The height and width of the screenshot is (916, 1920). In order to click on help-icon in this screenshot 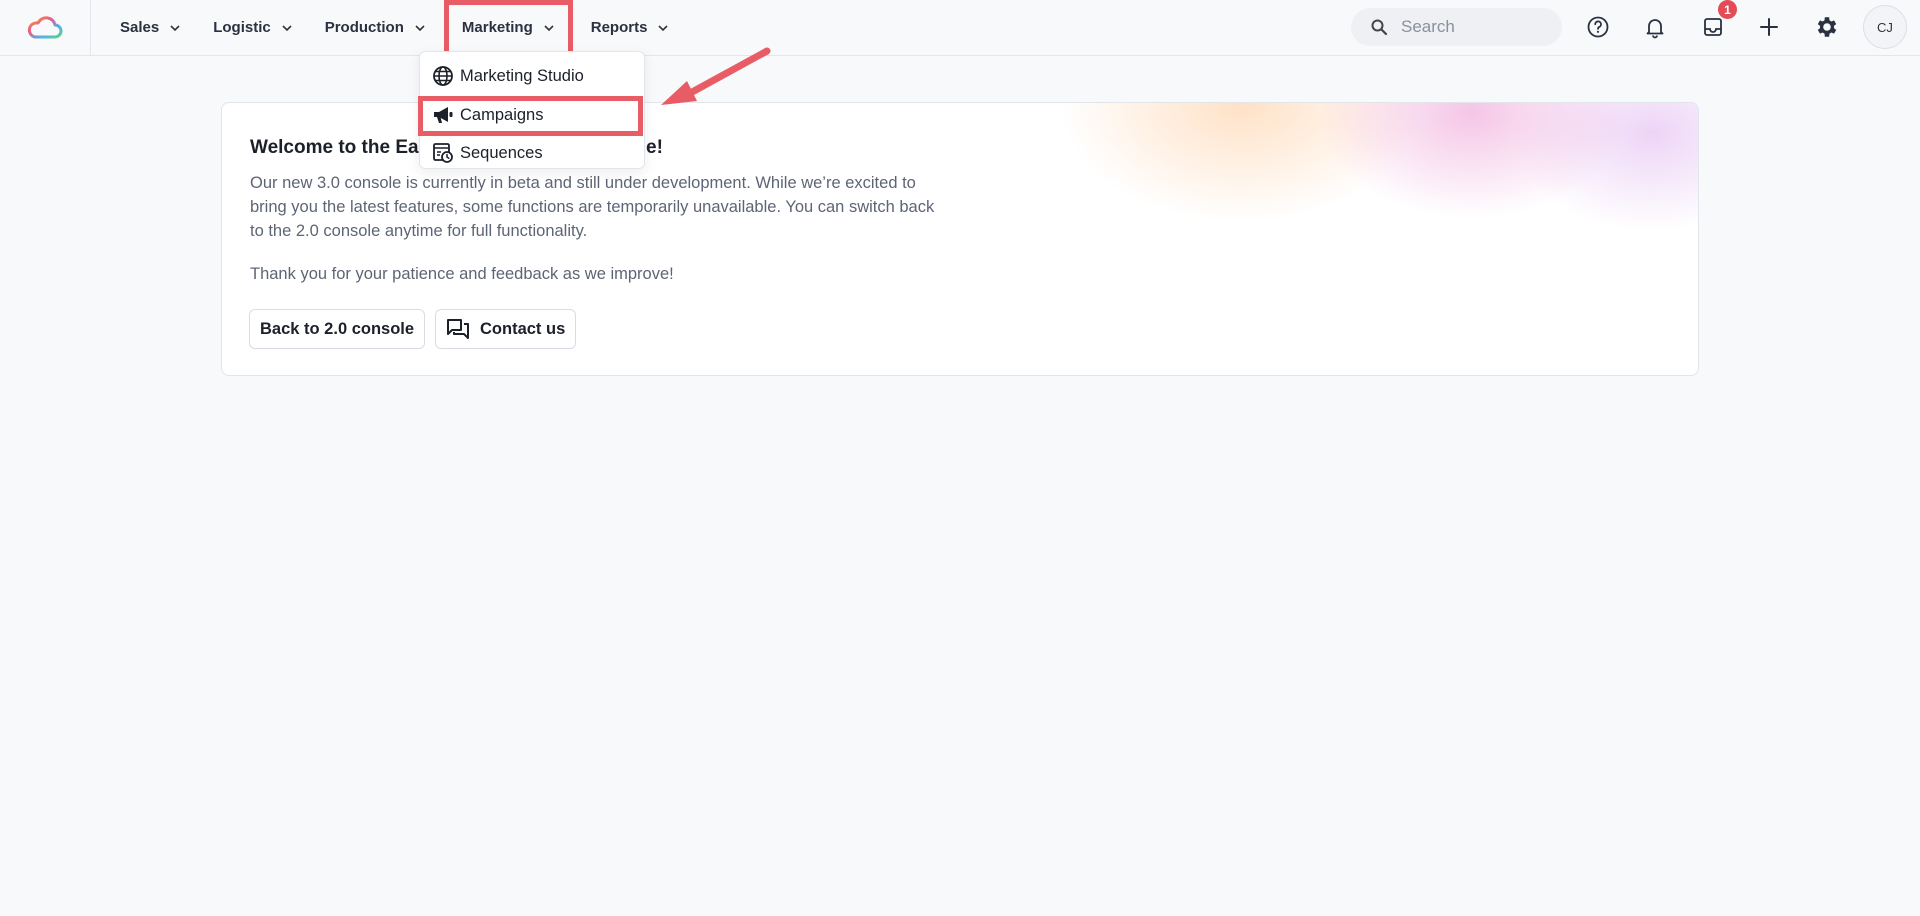, I will do `click(1598, 27)`.